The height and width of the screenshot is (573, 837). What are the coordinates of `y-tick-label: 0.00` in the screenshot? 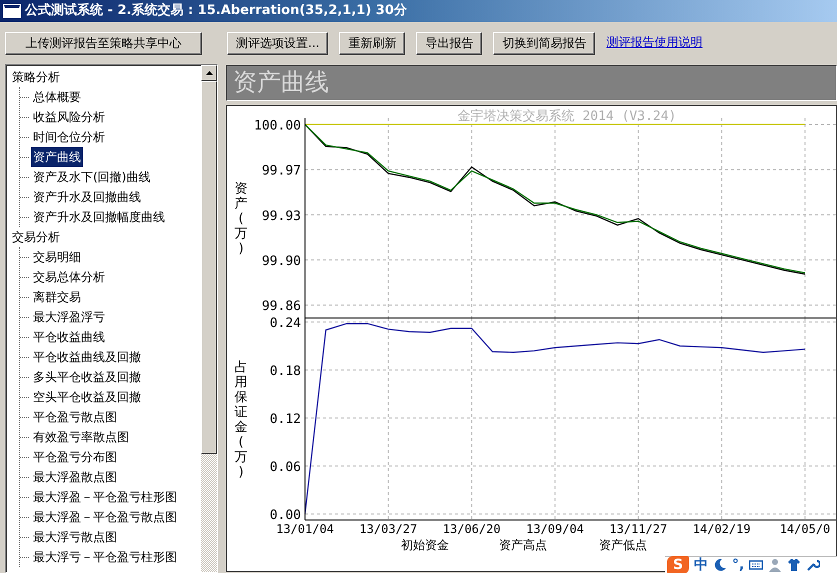 It's located at (285, 515).